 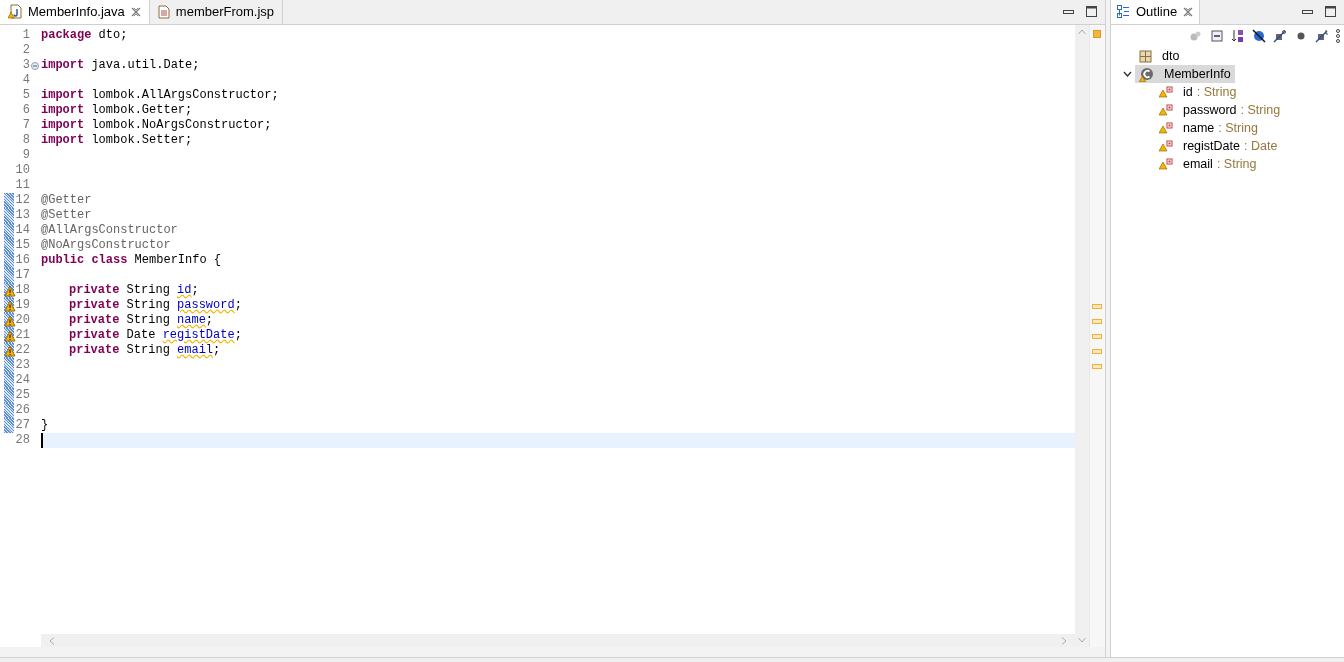 What do you see at coordinates (22, 380) in the screenshot?
I see `line-number: 24` at bounding box center [22, 380].